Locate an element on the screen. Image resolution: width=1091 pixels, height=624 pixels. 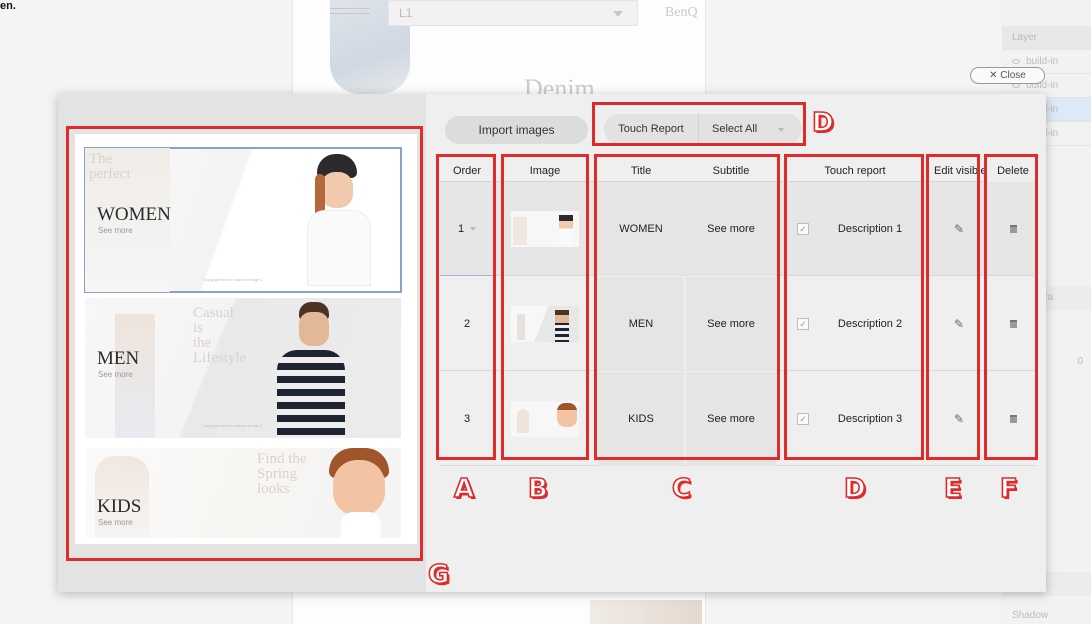
close-icon: ✕ is located at coordinates (993, 75).